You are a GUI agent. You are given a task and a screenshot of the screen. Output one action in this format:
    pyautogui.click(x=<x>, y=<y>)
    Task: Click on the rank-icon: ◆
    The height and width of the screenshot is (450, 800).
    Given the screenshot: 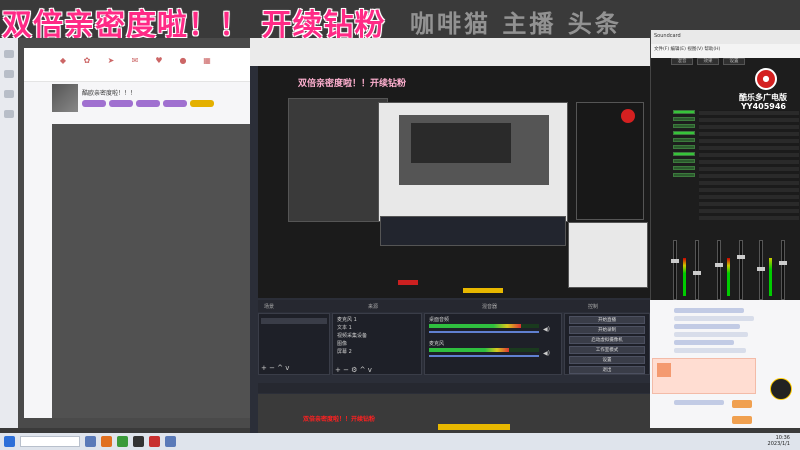 What is the action you would take?
    pyautogui.click(x=63, y=64)
    